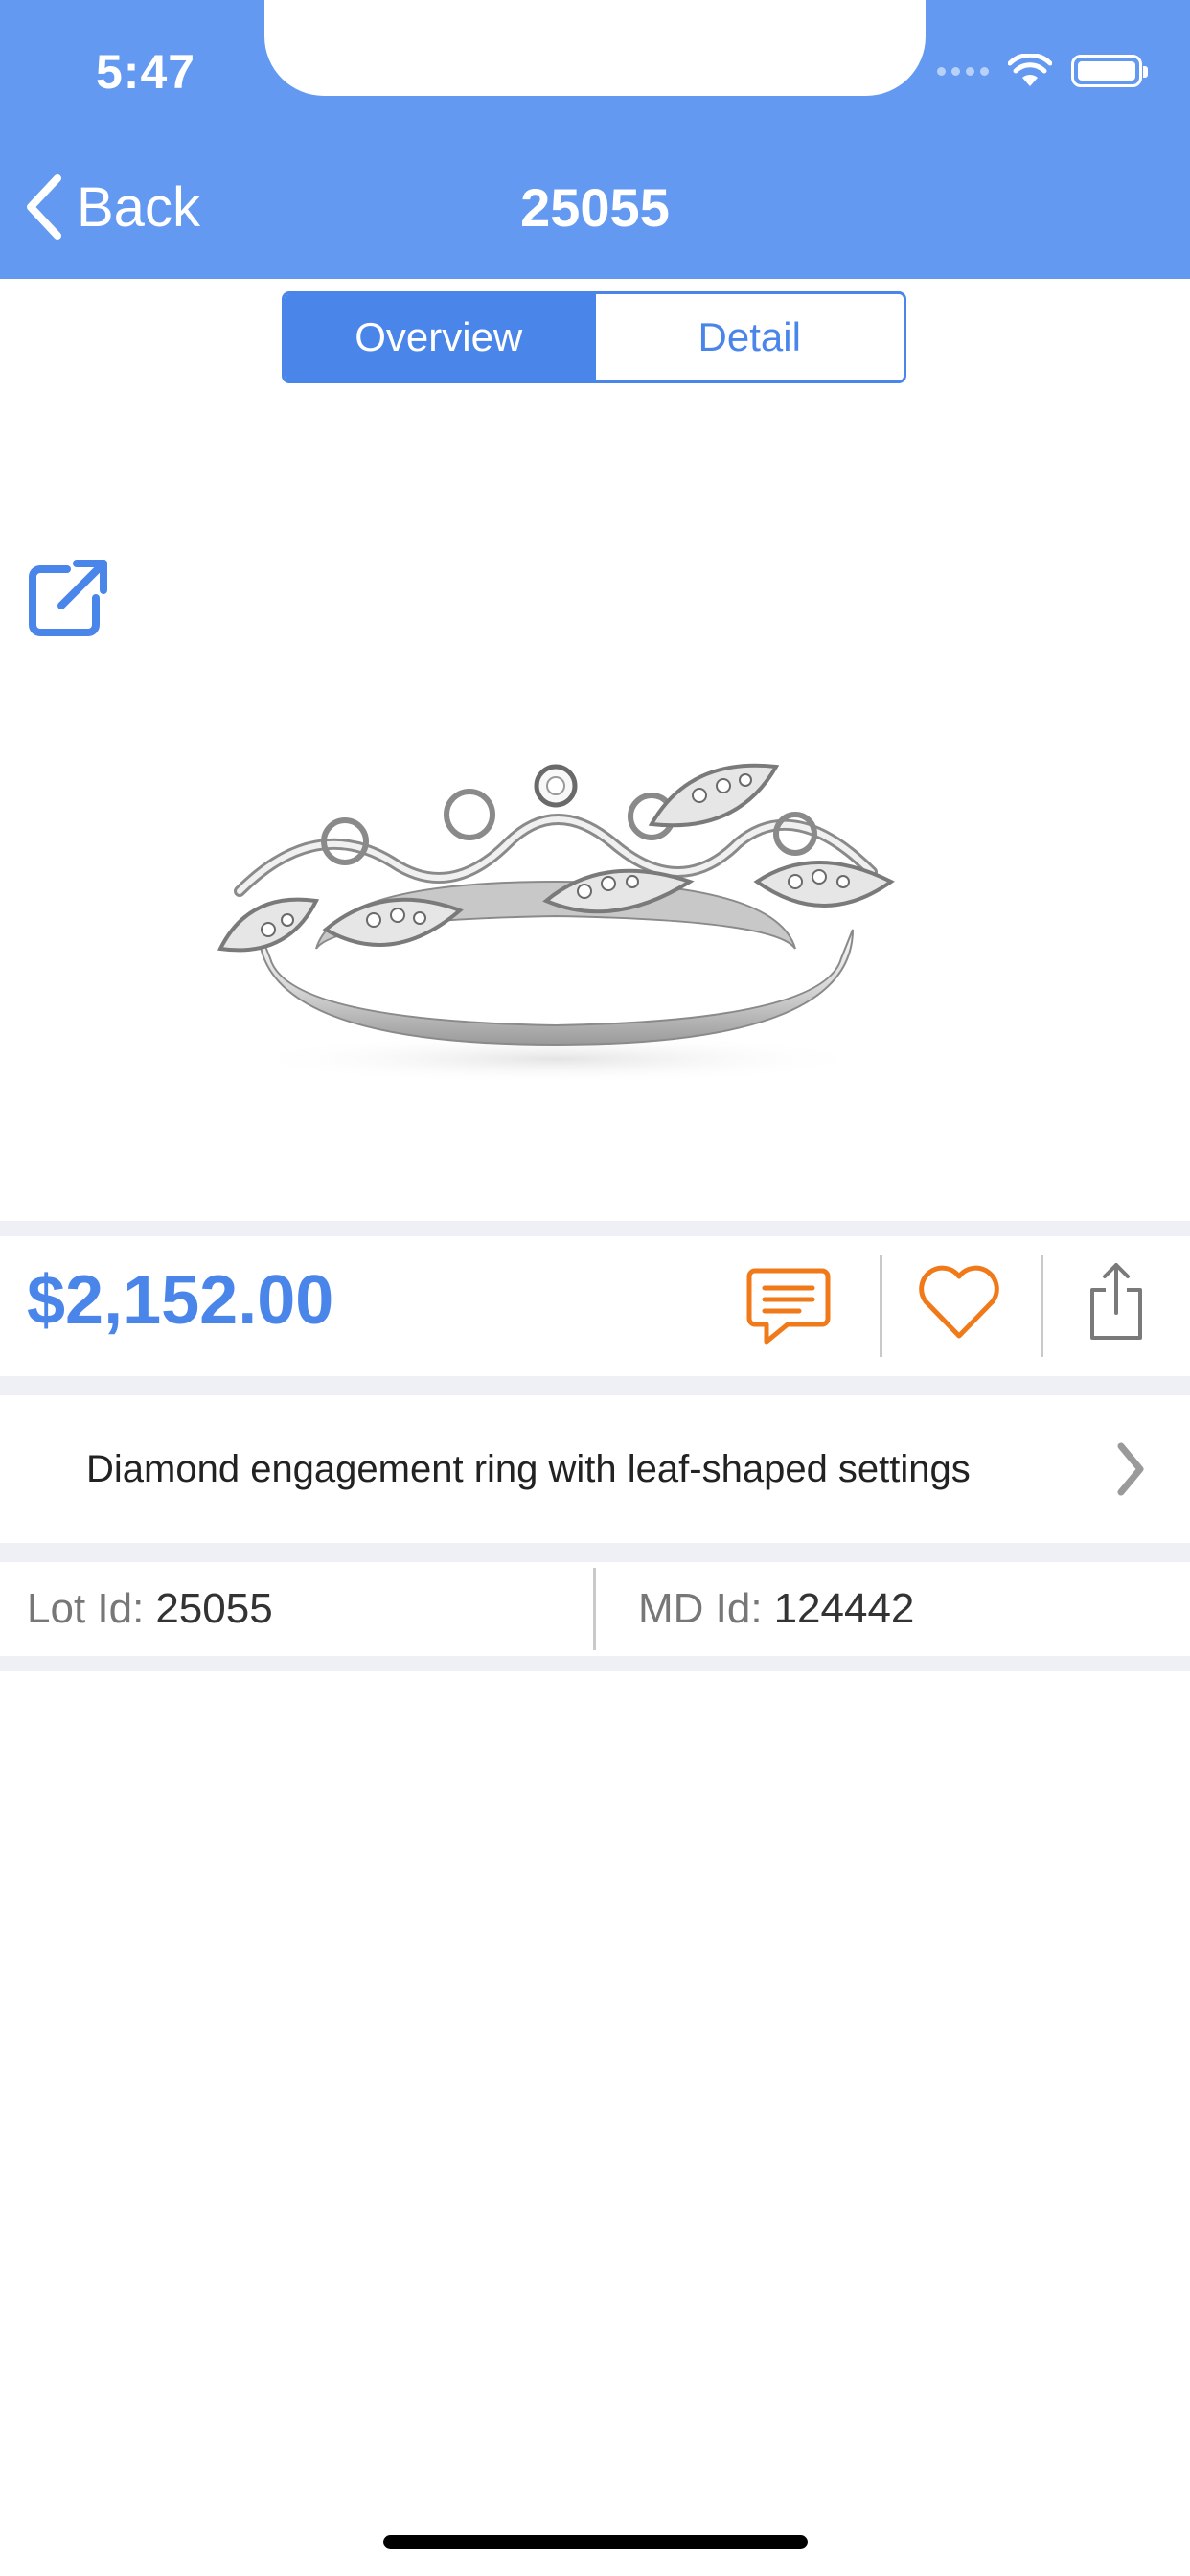  What do you see at coordinates (789, 1306) in the screenshot?
I see `chat-icon` at bounding box center [789, 1306].